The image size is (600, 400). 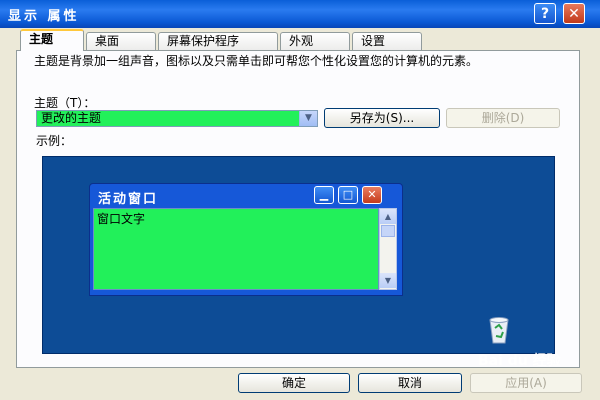 I want to click on preview-scrollbar: ▲ ▼, so click(x=388, y=249).